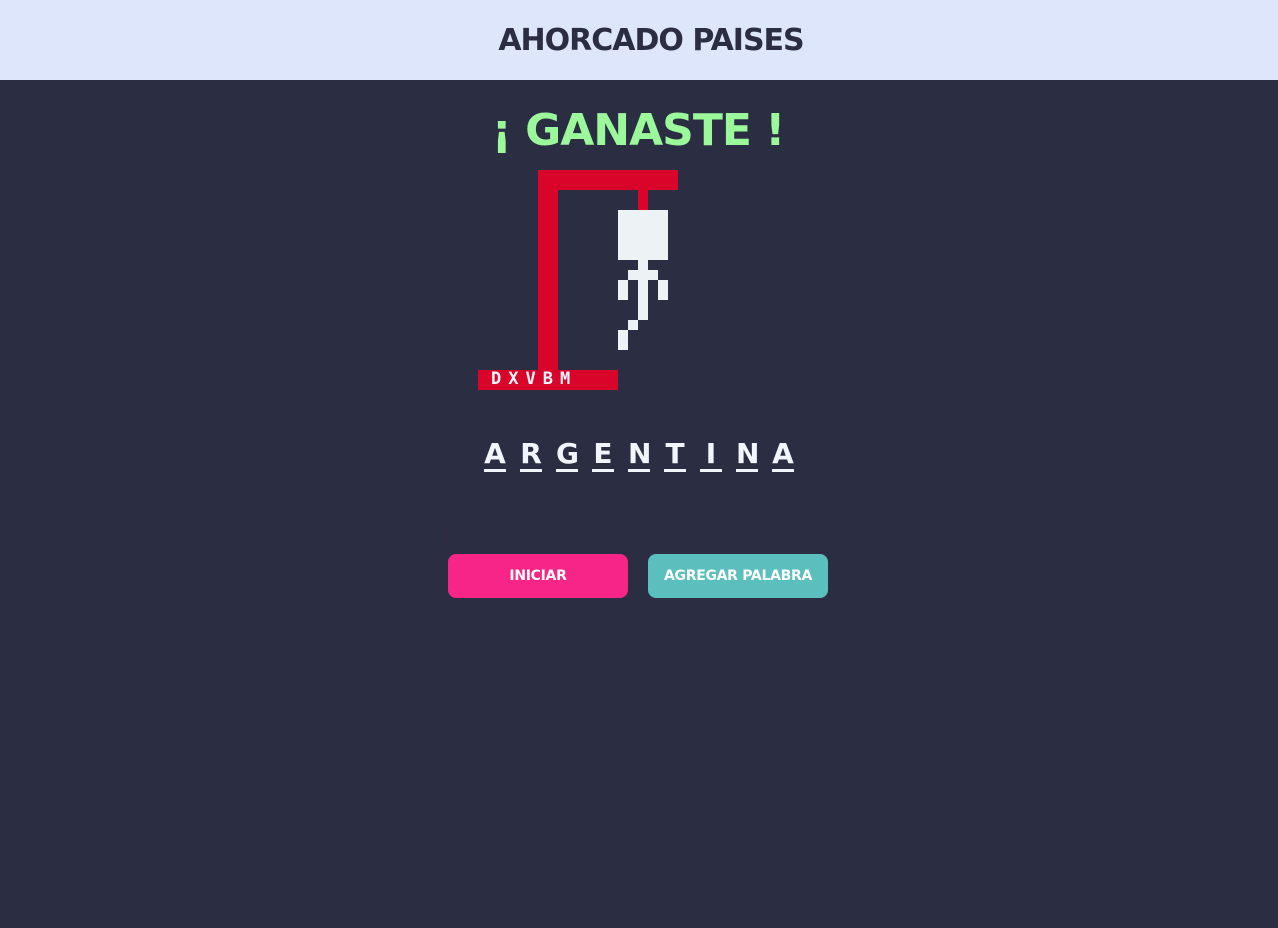  I want to click on hidden-input-caret, so click(446, 538).